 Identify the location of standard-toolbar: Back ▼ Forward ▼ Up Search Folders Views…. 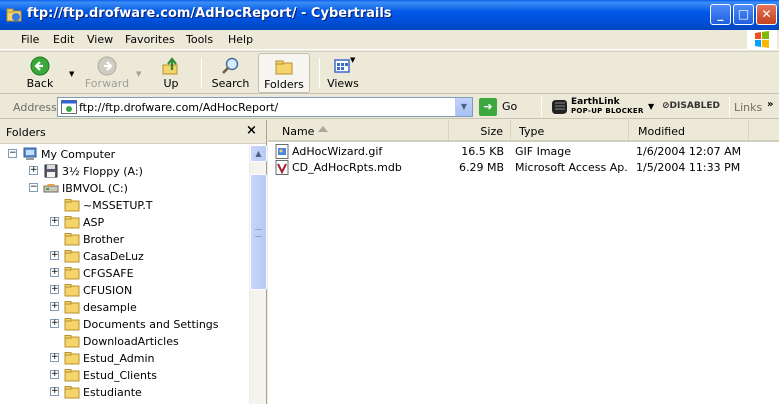
(389, 72).